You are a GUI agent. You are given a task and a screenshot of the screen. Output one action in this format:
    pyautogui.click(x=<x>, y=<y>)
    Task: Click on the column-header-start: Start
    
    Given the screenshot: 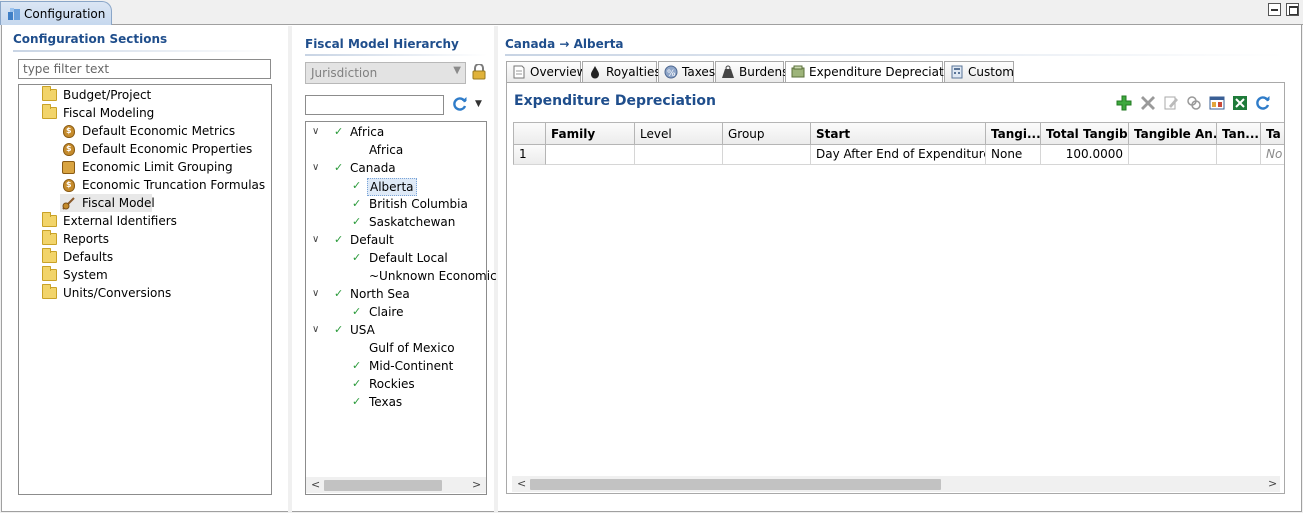 What is the action you would take?
    pyautogui.click(x=898, y=133)
    